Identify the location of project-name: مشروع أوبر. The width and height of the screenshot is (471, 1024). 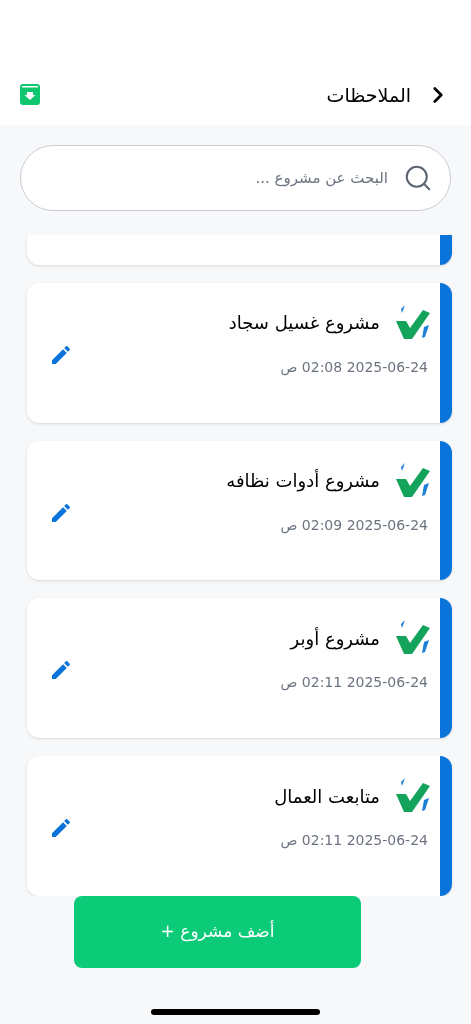
(335, 639).